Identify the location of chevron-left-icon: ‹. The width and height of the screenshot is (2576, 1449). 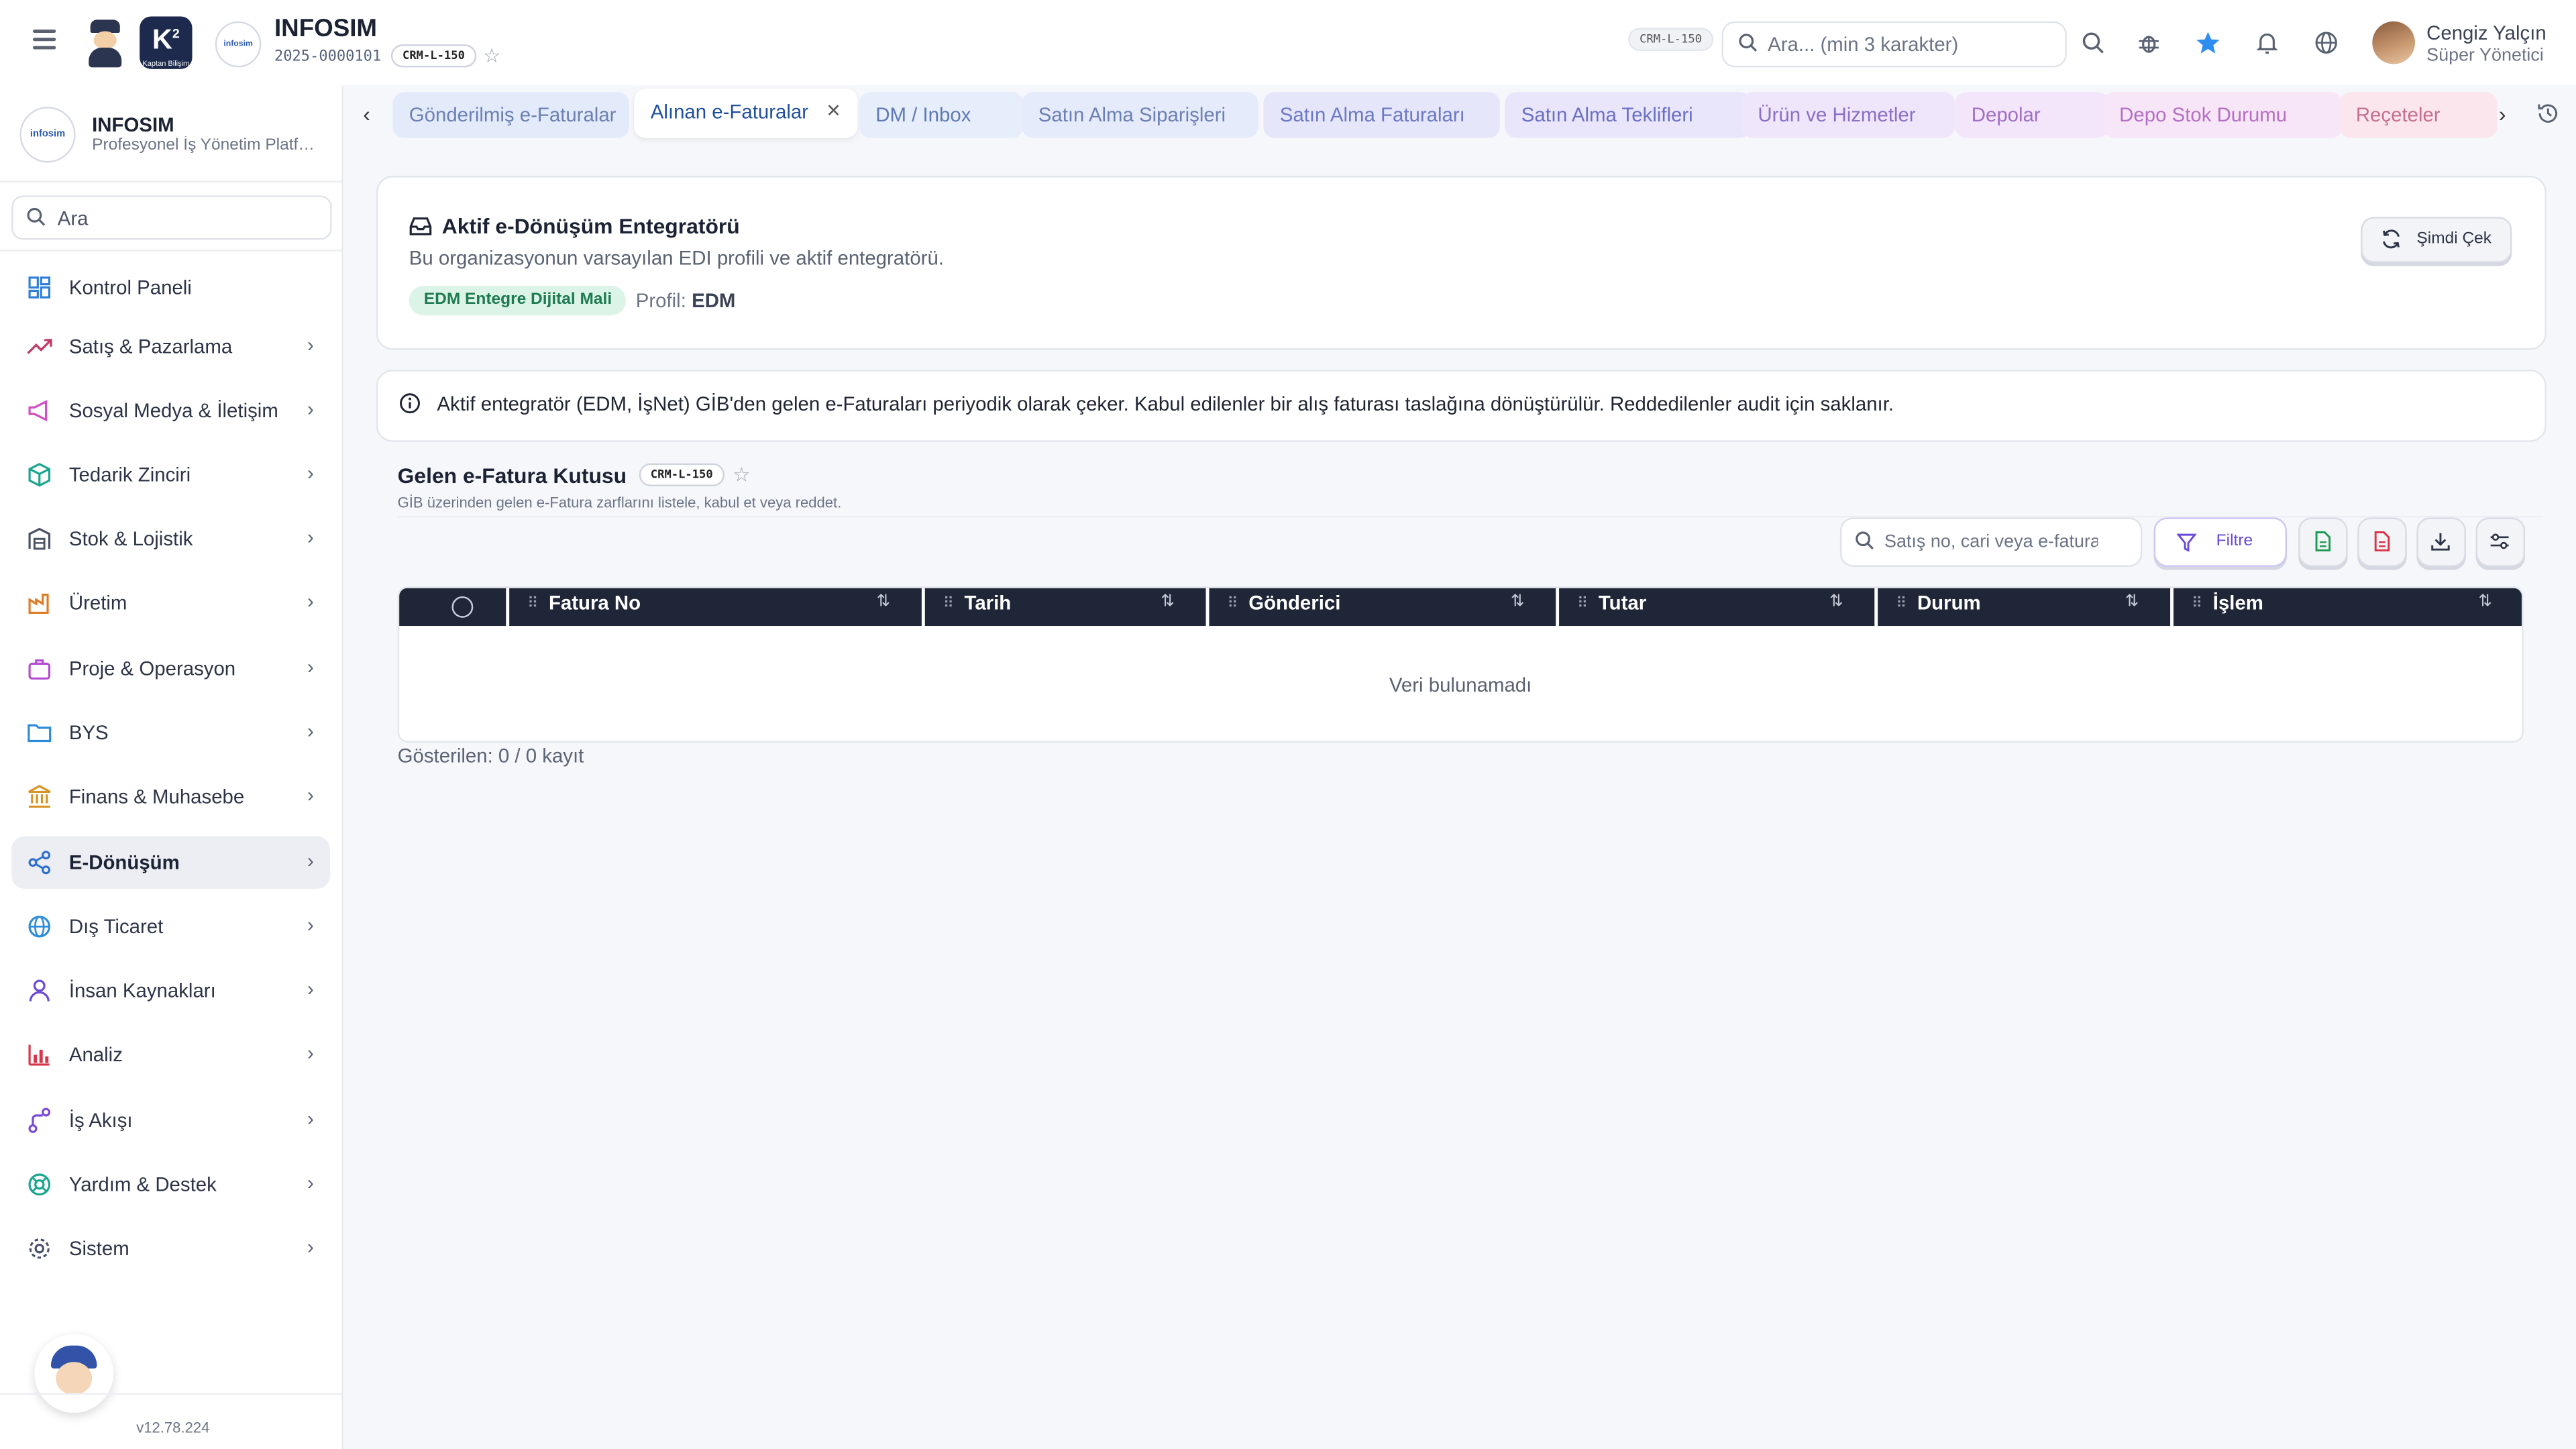
(366, 114).